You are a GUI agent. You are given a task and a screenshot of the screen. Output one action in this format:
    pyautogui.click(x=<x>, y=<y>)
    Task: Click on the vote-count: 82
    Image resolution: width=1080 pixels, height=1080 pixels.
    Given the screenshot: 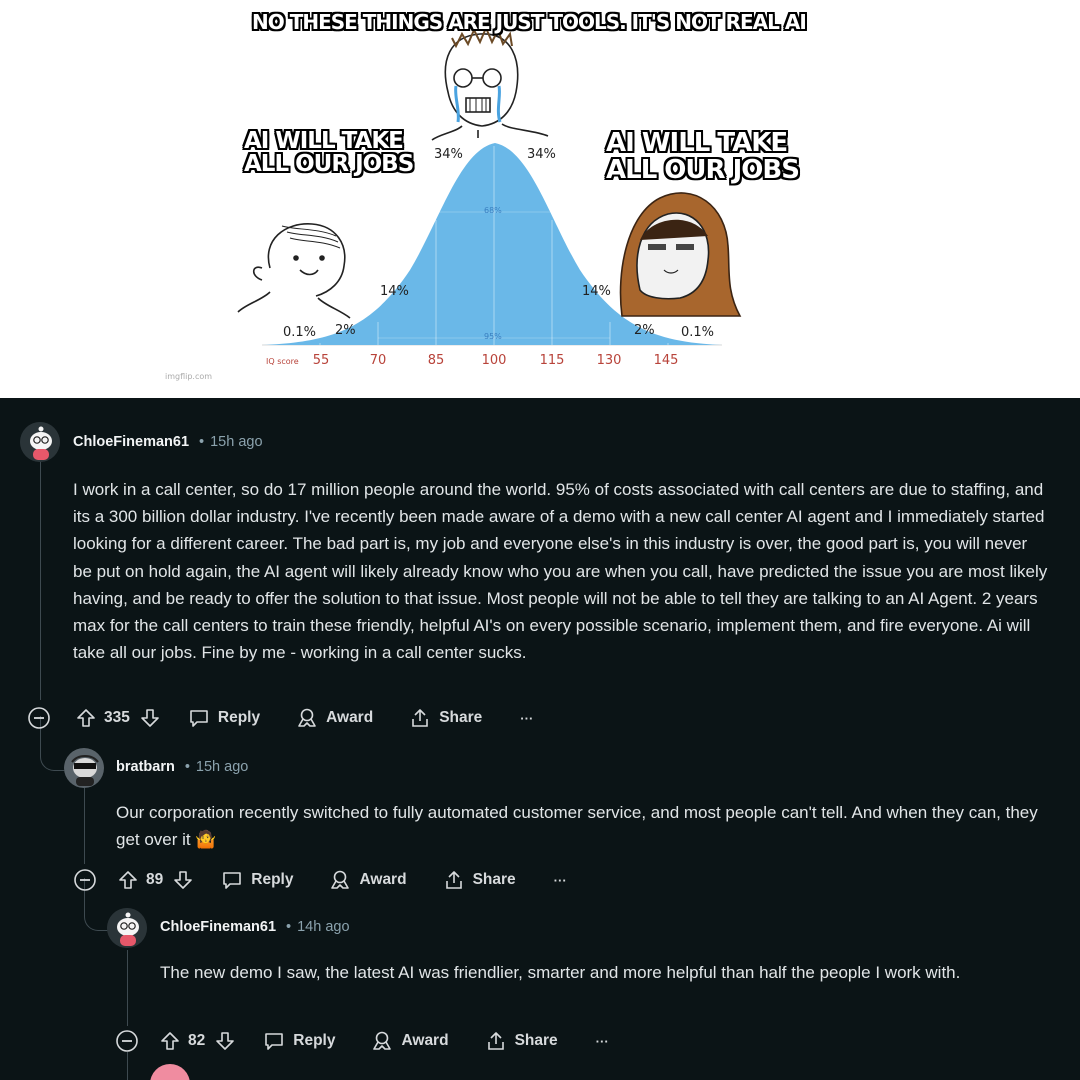 What is the action you would take?
    pyautogui.click(x=197, y=1040)
    